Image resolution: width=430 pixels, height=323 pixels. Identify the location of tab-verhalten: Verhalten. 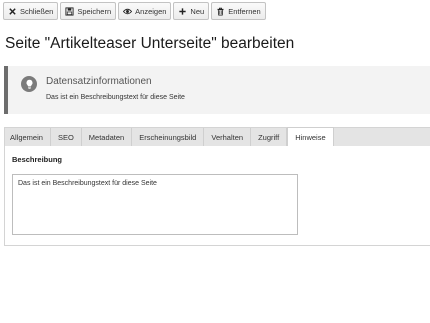
(228, 137).